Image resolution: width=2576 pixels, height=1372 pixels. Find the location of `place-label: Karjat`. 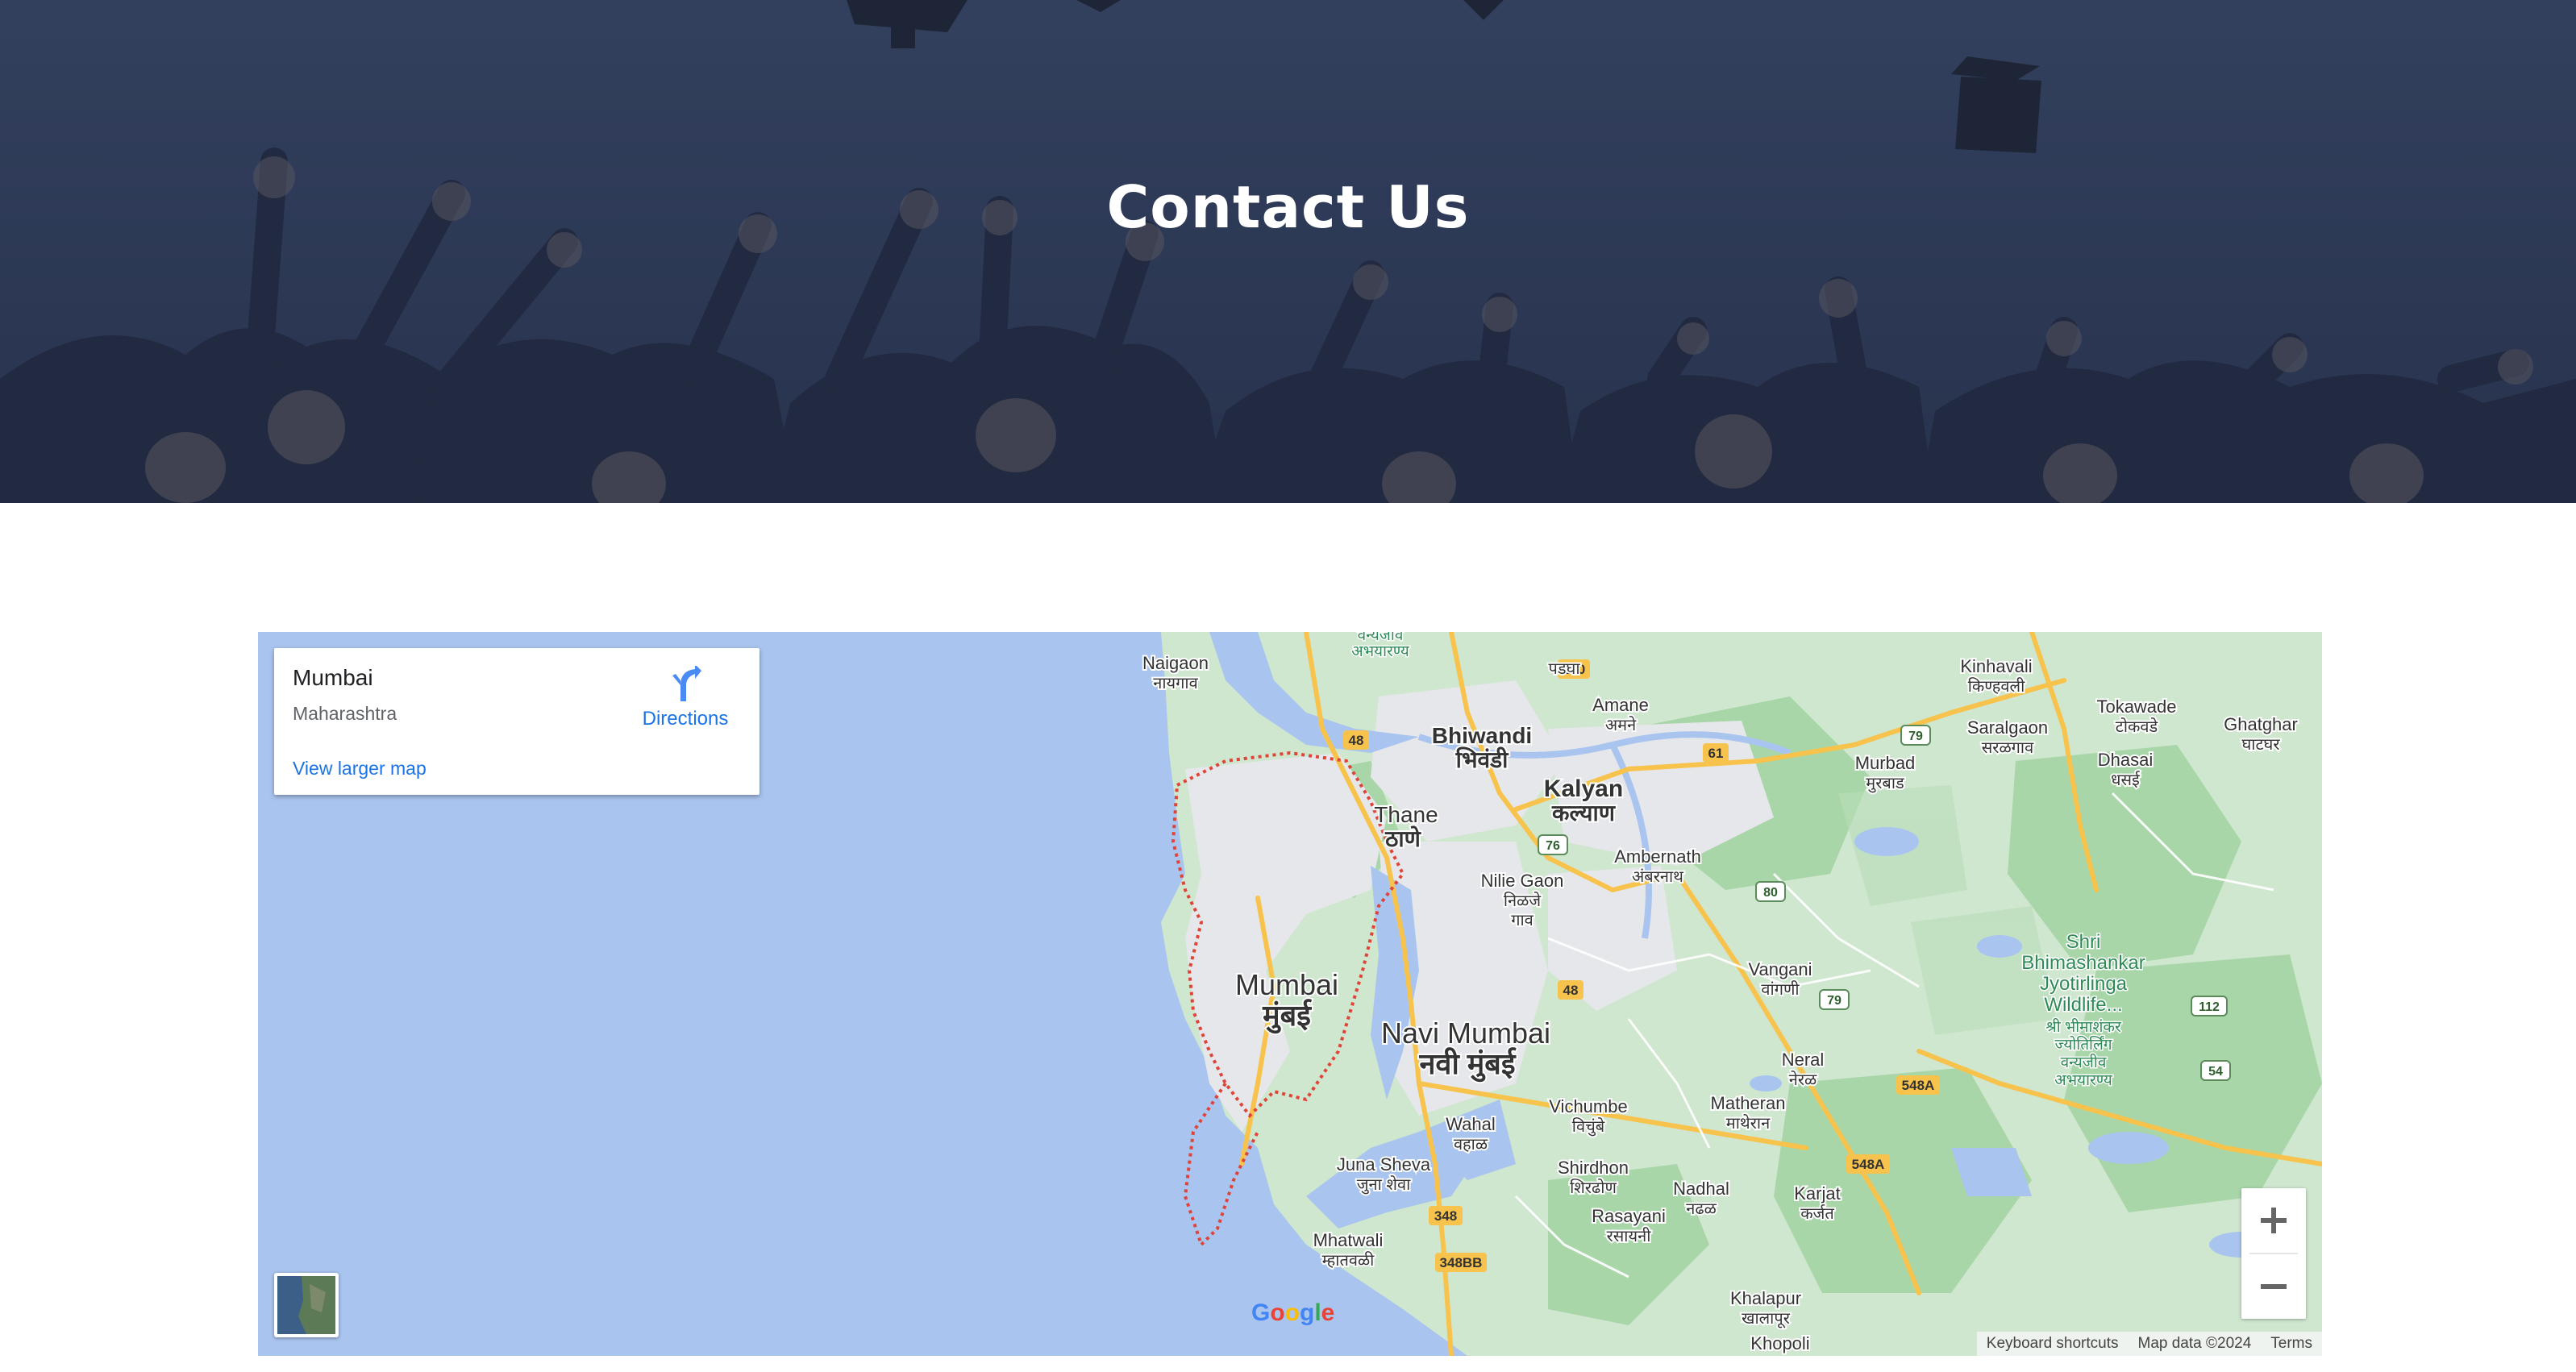

place-label: Karjat is located at coordinates (1817, 1193).